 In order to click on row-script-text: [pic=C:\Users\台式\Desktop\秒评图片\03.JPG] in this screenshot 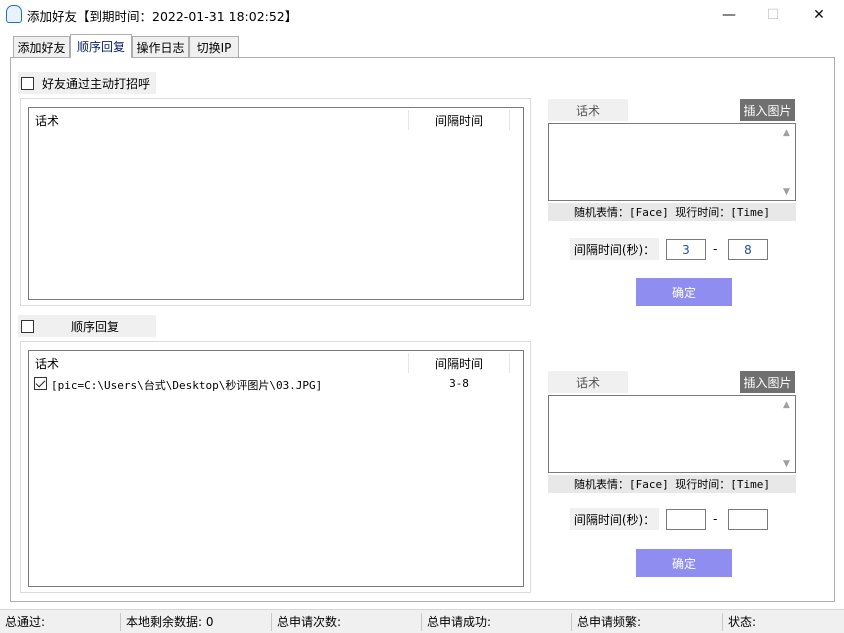, I will do `click(187, 385)`.